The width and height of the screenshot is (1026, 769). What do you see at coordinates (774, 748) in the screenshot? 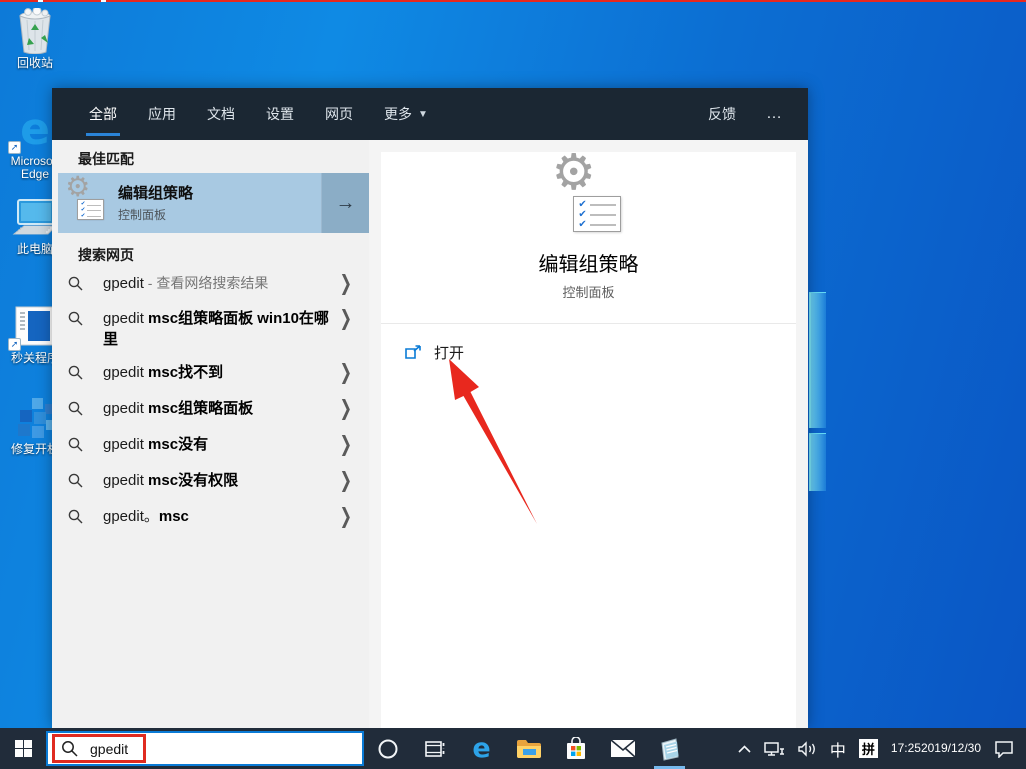
I see `network-icon` at bounding box center [774, 748].